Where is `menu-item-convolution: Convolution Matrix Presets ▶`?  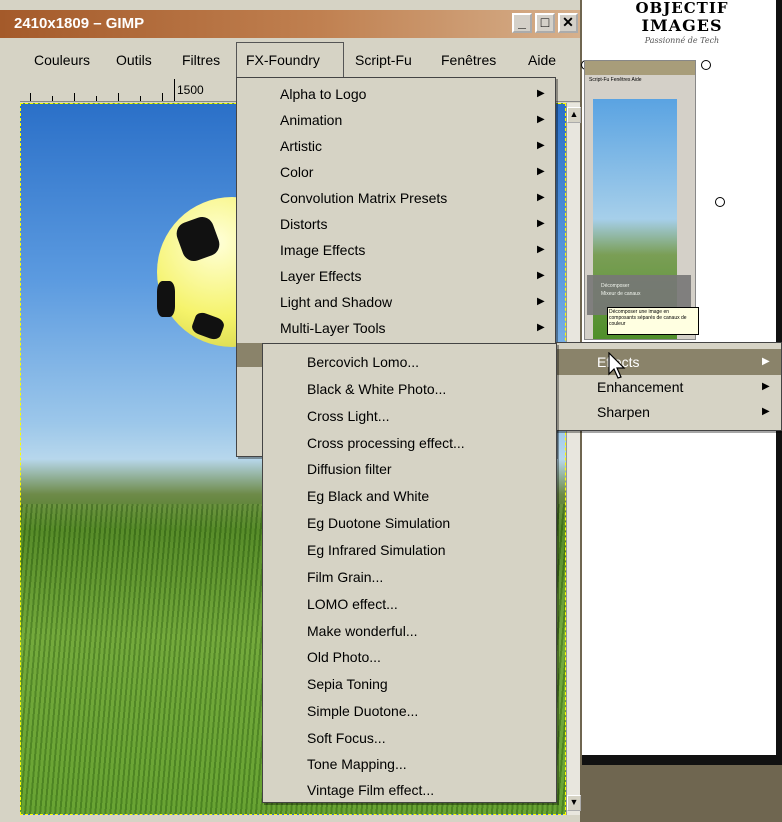 menu-item-convolution: Convolution Matrix Presets ▶ is located at coordinates (396, 198).